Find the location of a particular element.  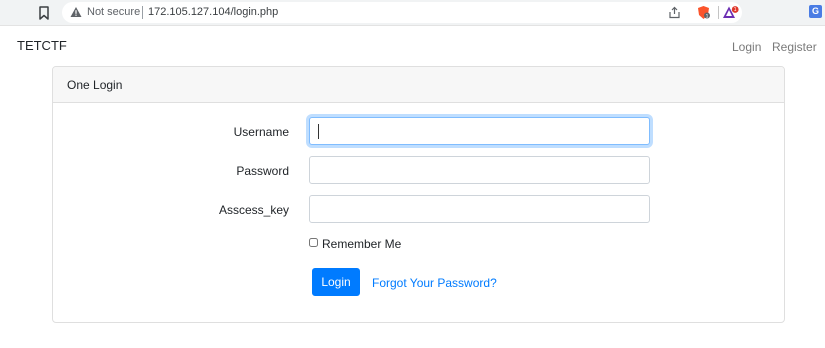

nav-login-link: Login is located at coordinates (746, 47).